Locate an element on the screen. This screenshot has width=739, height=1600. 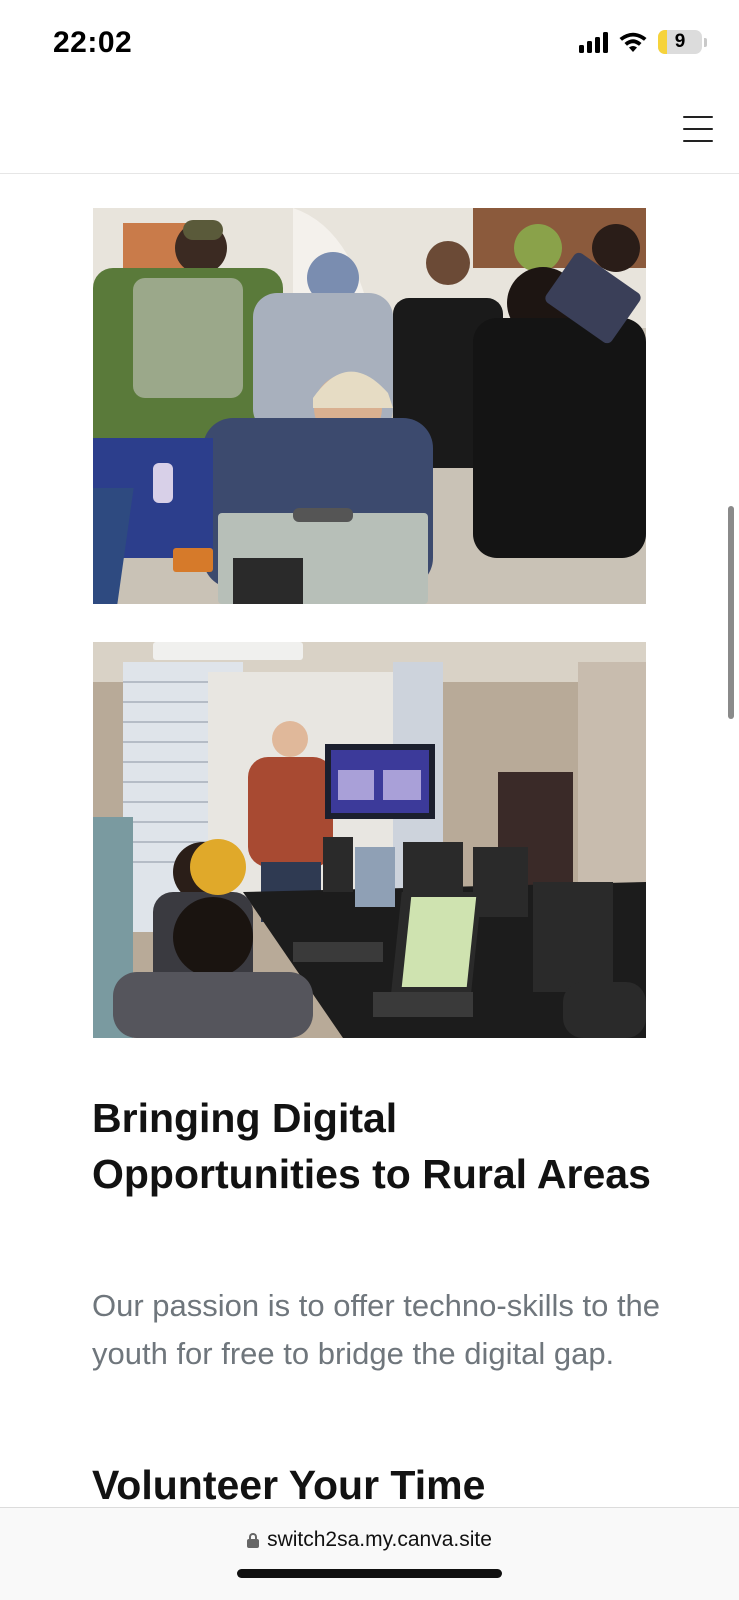
url-text: switch2sa.my.canva.site is located at coordinates (379, 1540).